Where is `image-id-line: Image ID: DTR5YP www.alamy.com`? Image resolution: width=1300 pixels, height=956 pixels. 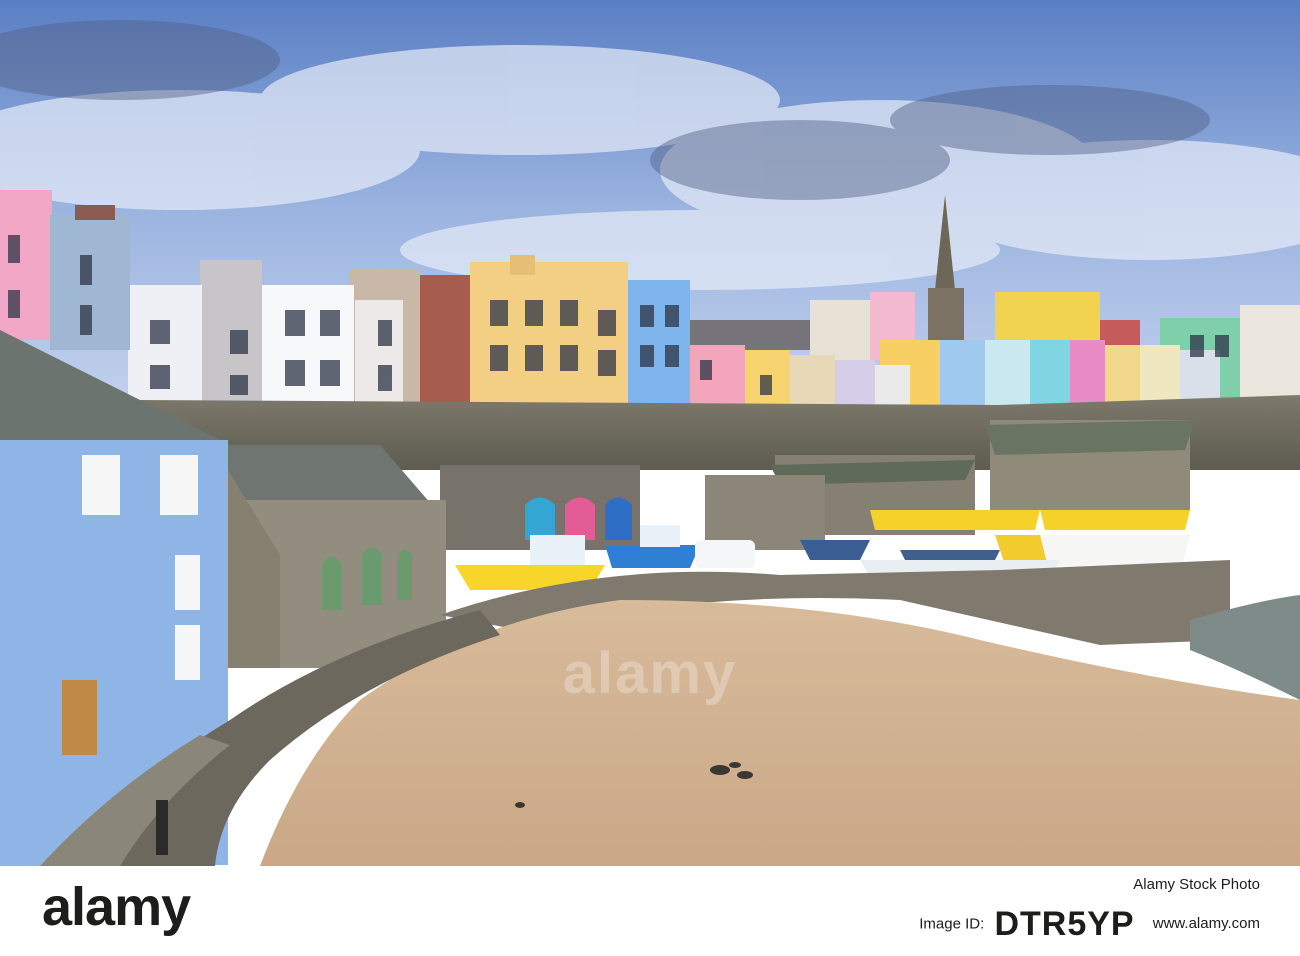
image-id-line: Image ID: DTR5YP www.alamy.com is located at coordinates (1089, 924).